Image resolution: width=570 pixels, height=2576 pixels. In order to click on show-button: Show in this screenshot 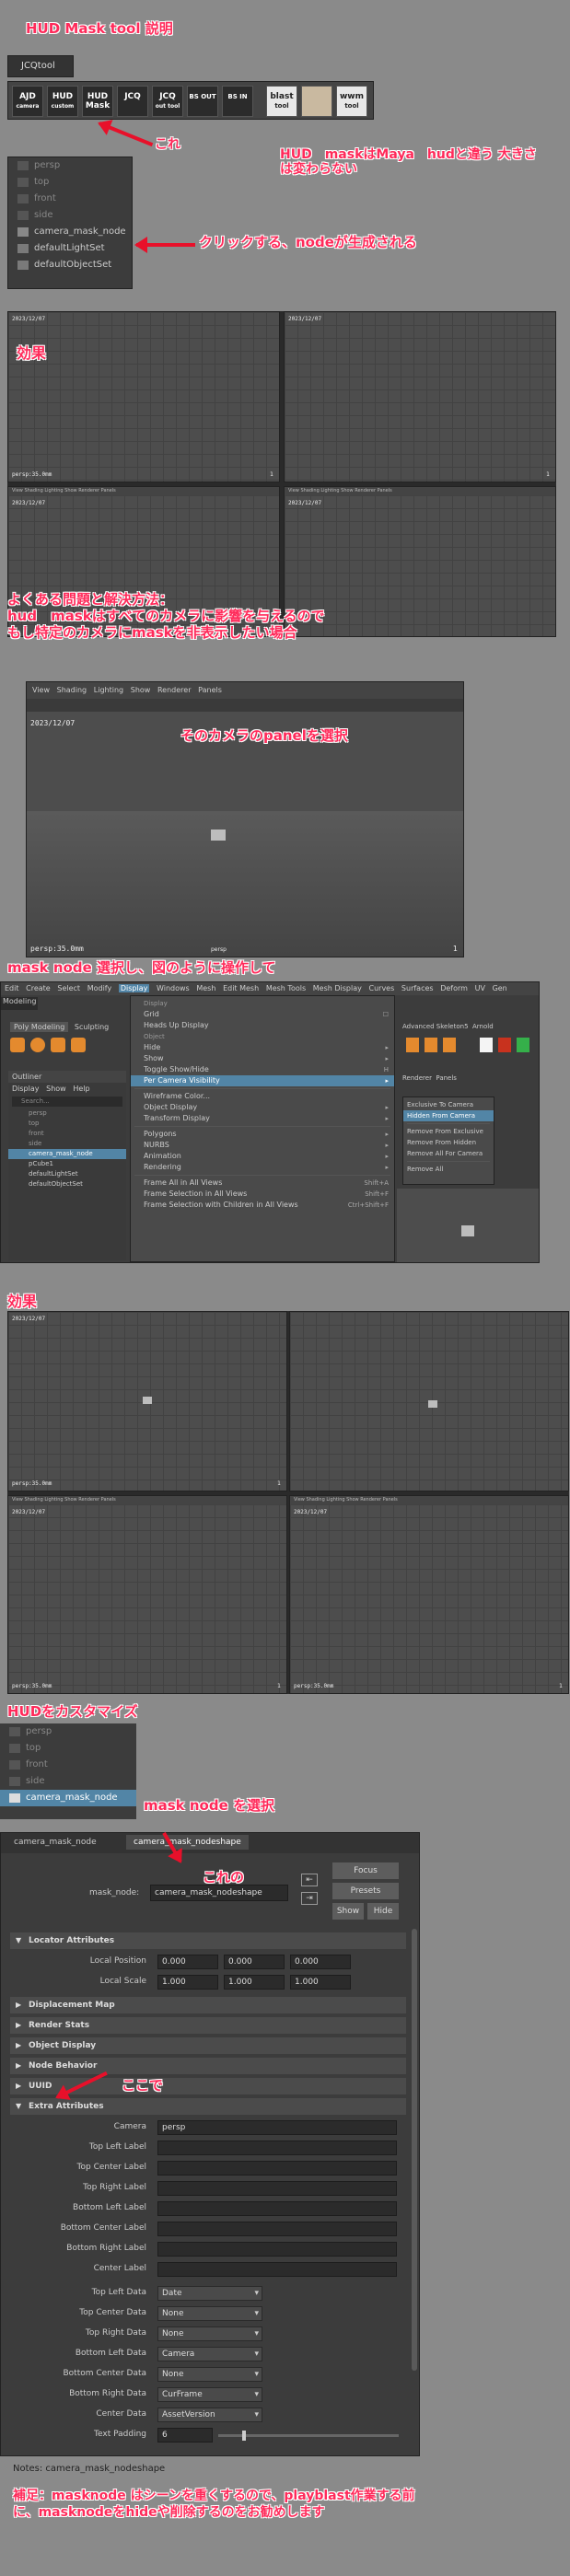, I will do `click(348, 1911)`.